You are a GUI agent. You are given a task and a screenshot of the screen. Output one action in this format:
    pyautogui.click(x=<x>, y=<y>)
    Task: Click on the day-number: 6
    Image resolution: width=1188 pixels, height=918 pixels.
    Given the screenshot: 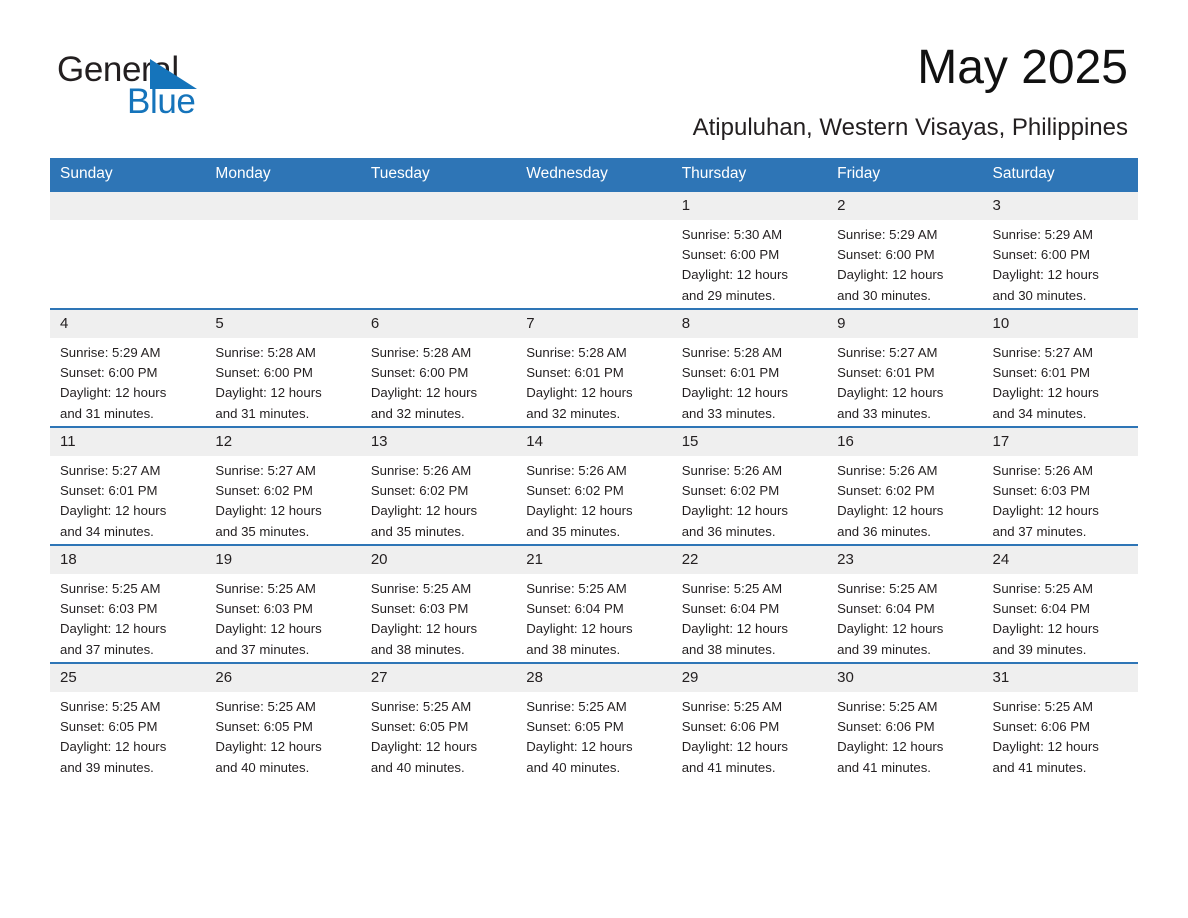 What is the action you would take?
    pyautogui.click(x=438, y=324)
    